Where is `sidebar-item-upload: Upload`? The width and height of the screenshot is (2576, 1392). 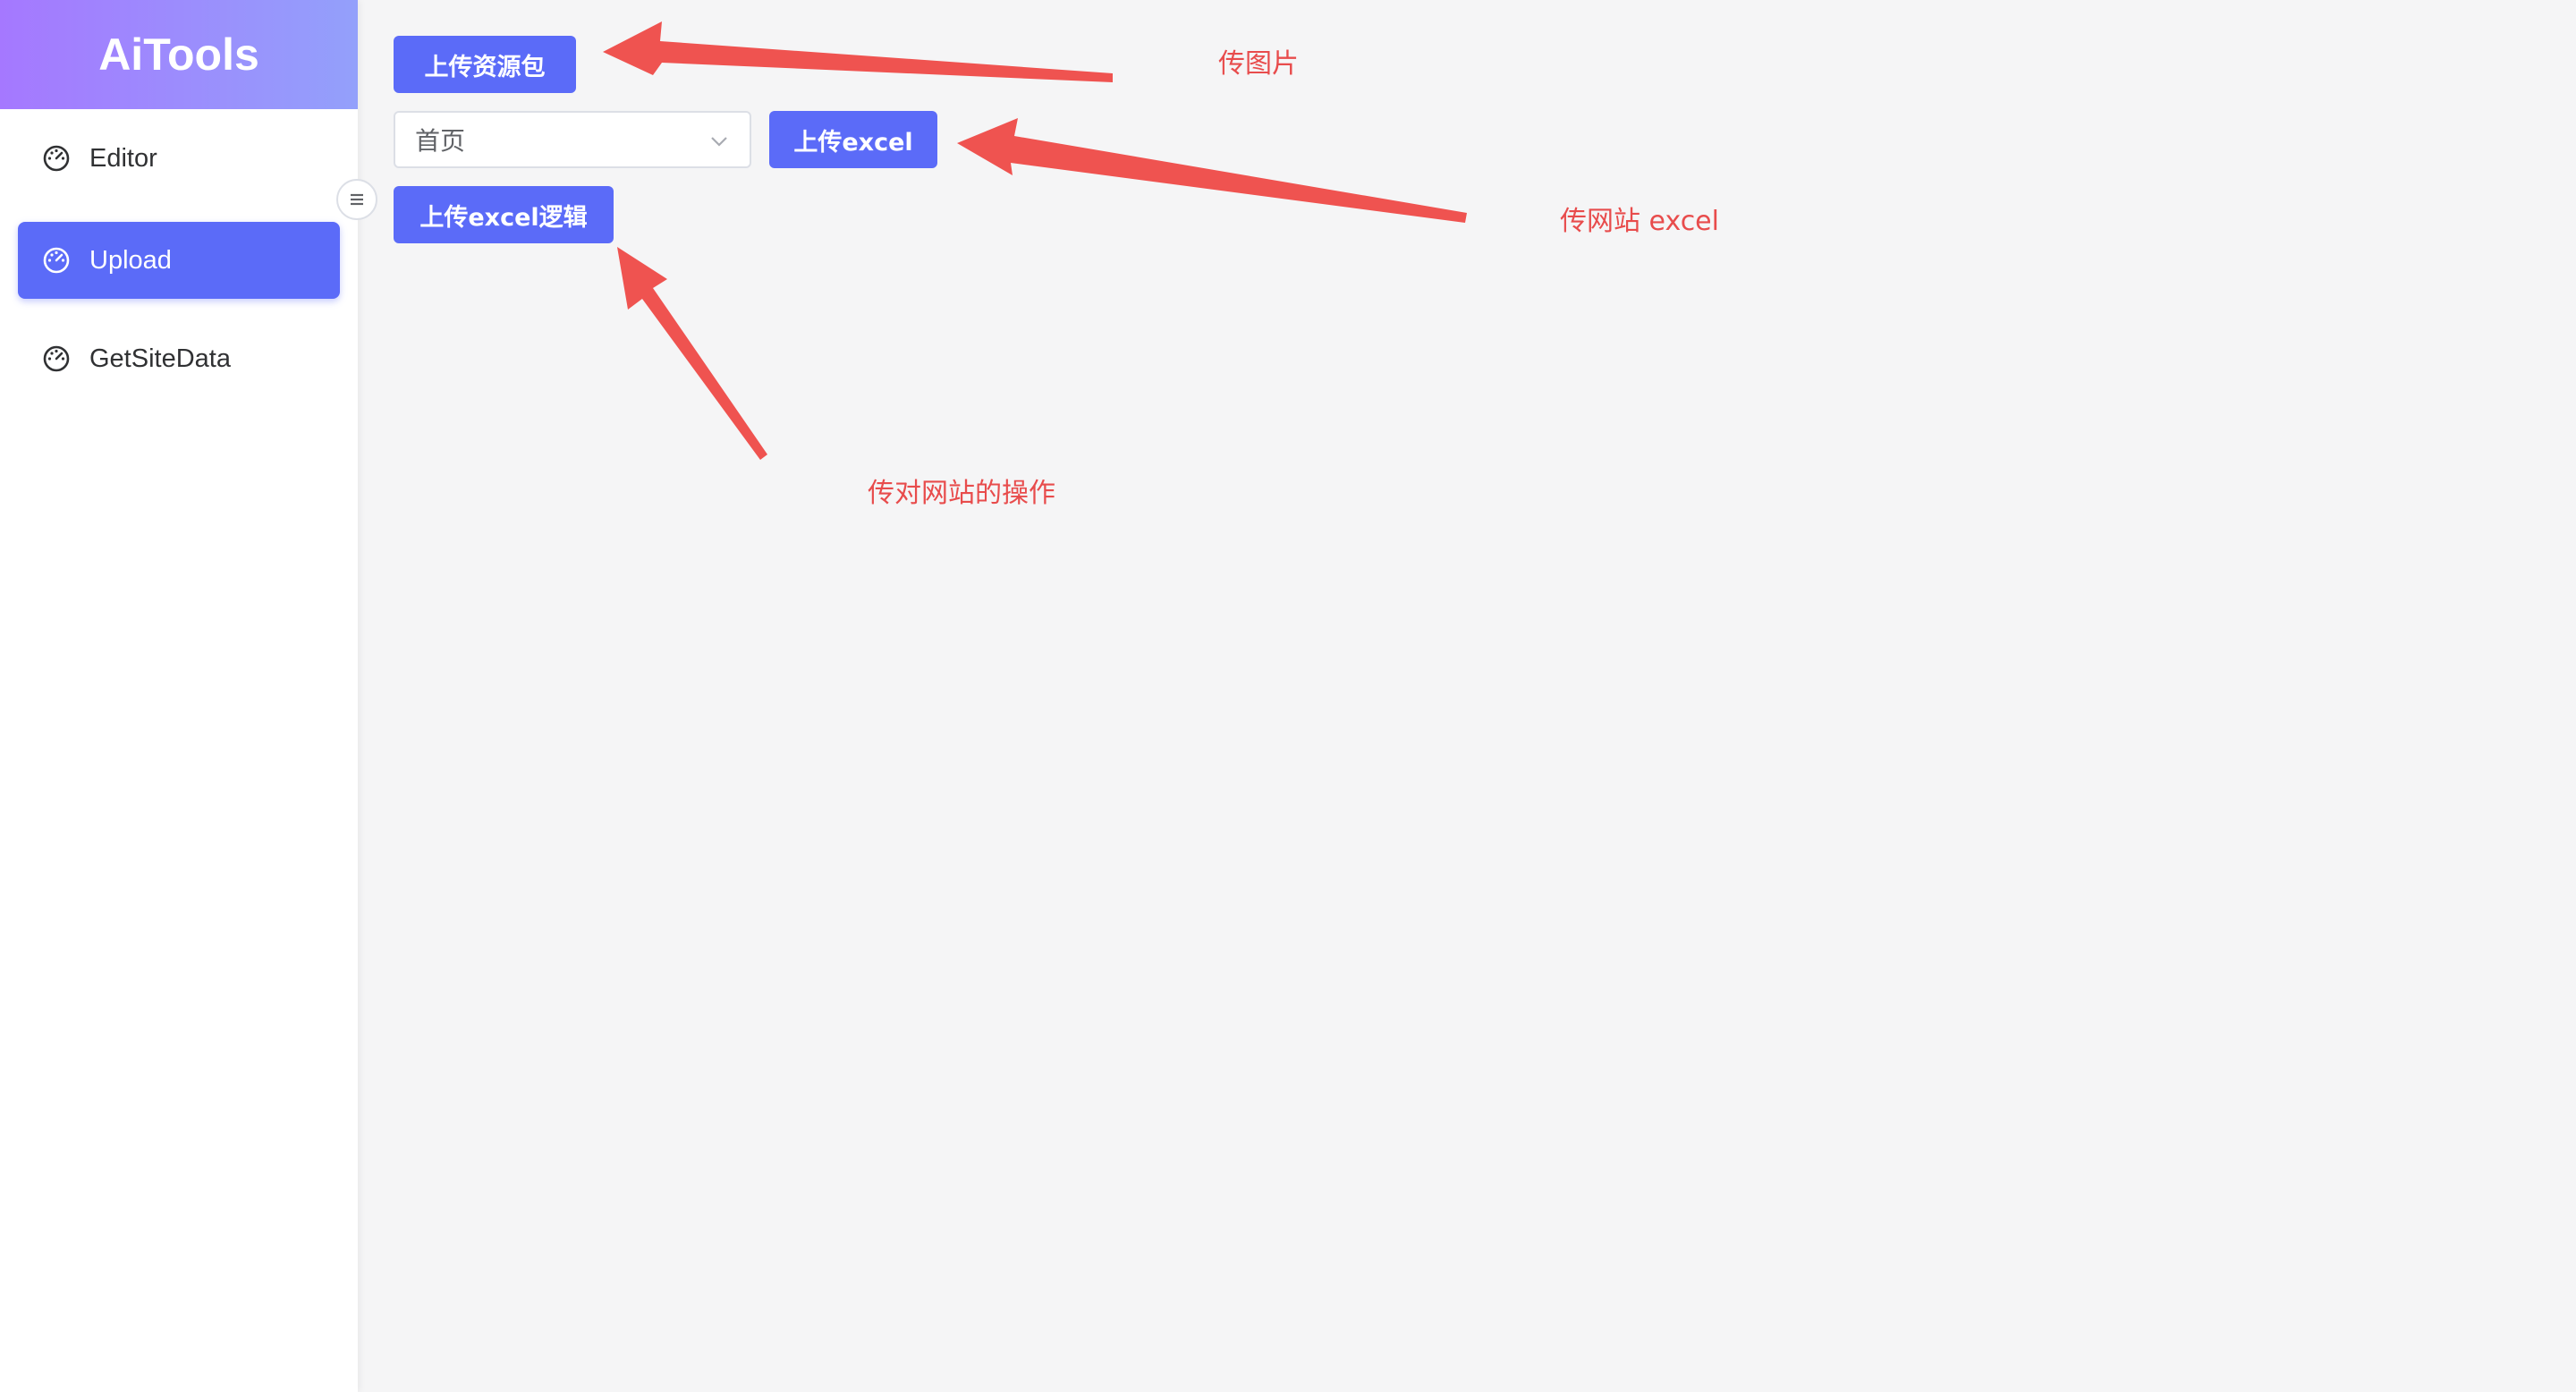
sidebar-item-upload: Upload is located at coordinates (179, 260).